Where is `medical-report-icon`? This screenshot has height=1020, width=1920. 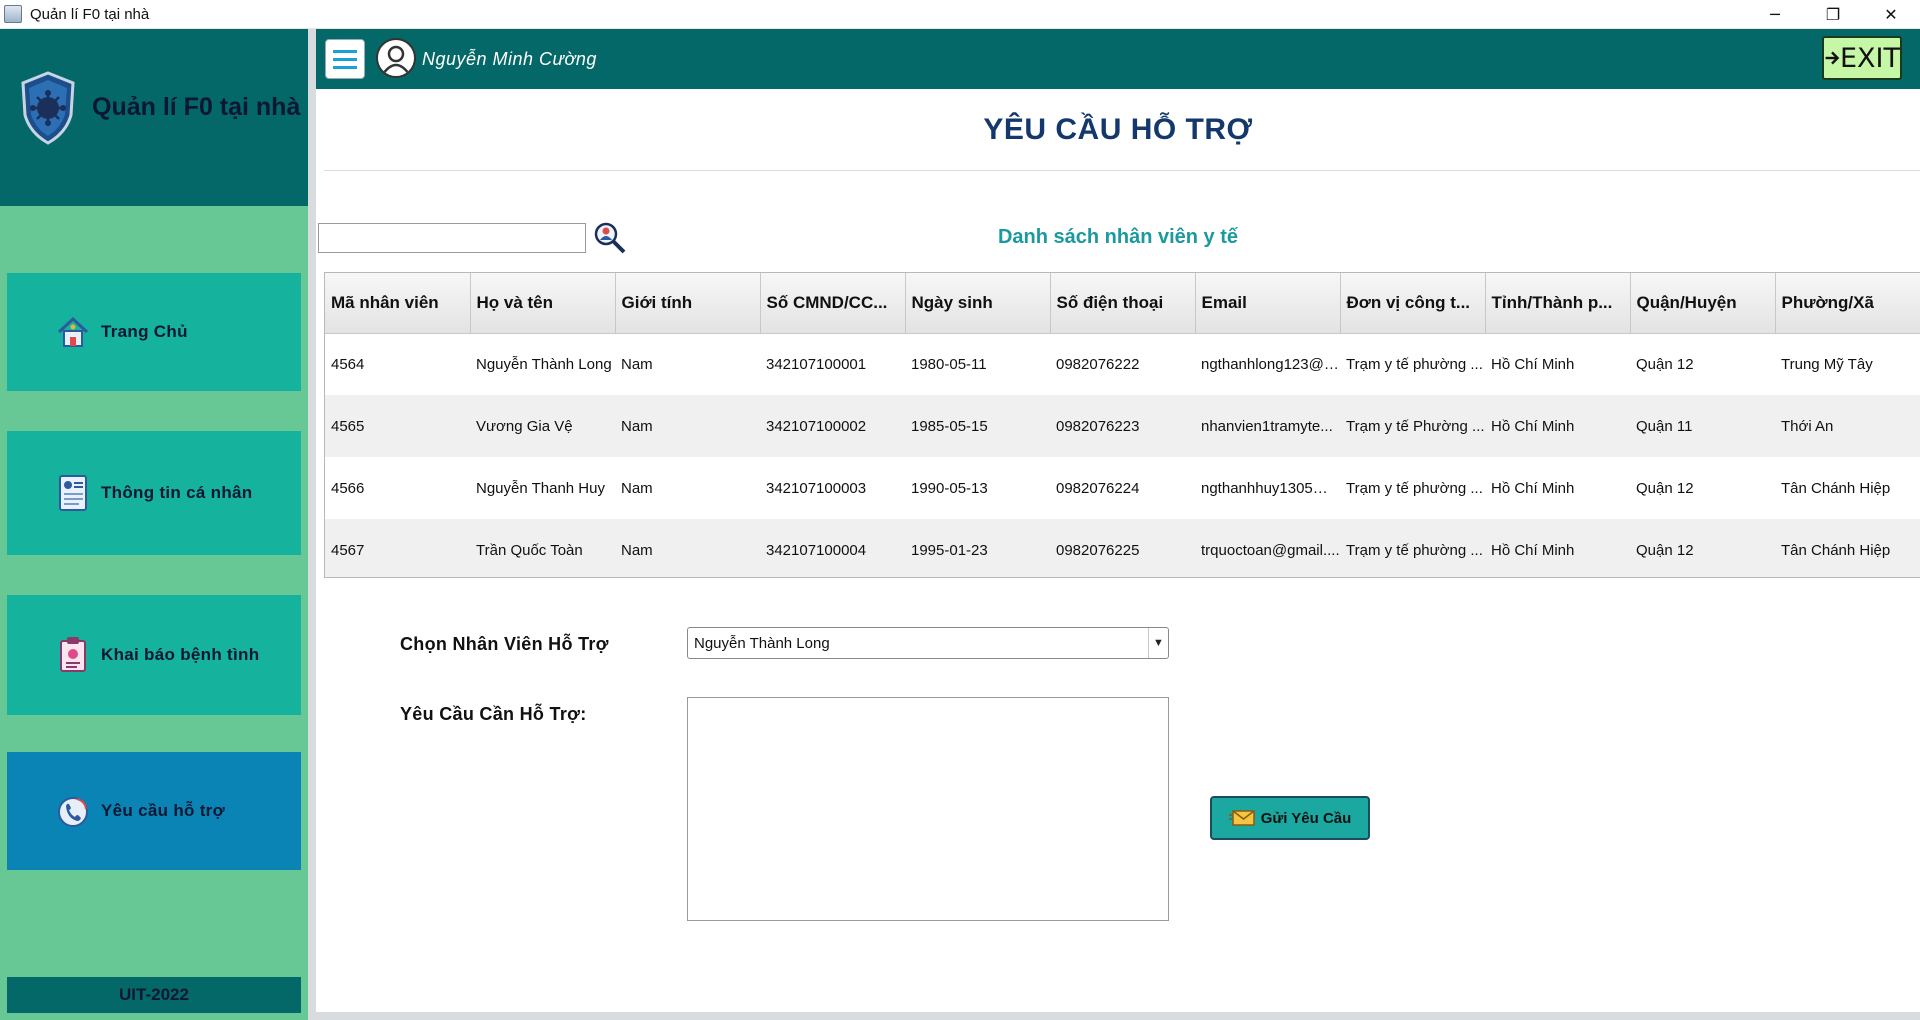 medical-report-icon is located at coordinates (73, 655).